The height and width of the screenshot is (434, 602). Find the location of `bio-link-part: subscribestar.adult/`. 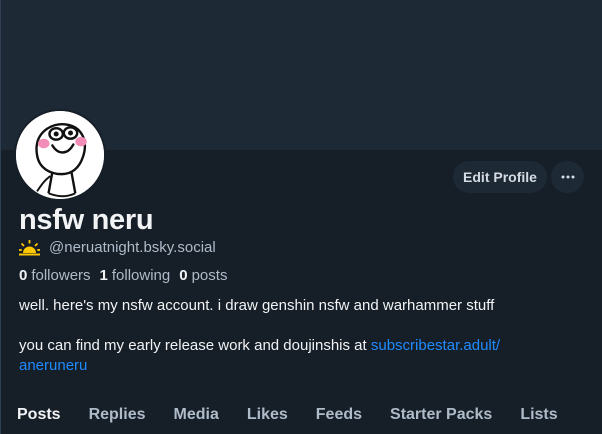

bio-link-part: subscribestar.adult/ is located at coordinates (435, 345).